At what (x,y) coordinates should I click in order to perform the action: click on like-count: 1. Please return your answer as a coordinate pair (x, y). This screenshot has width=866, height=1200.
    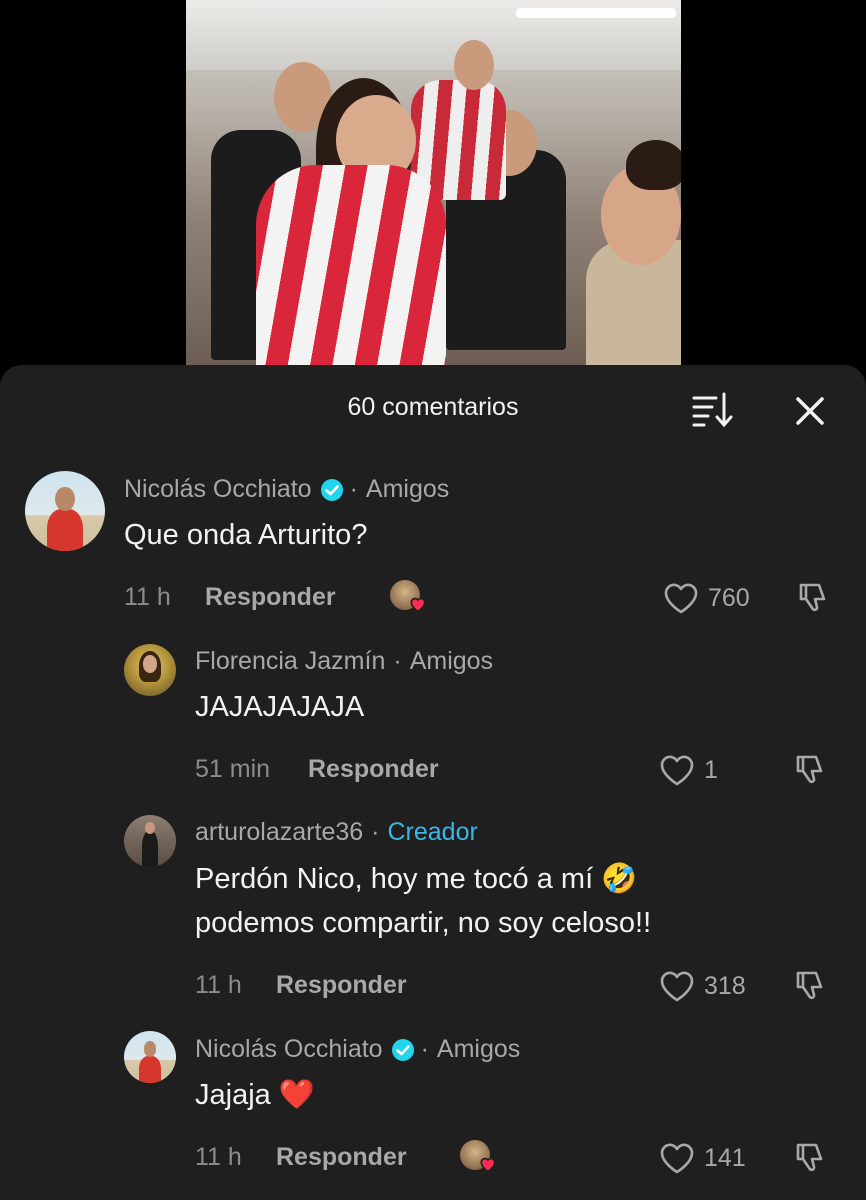
    Looking at the image, I should click on (711, 769).